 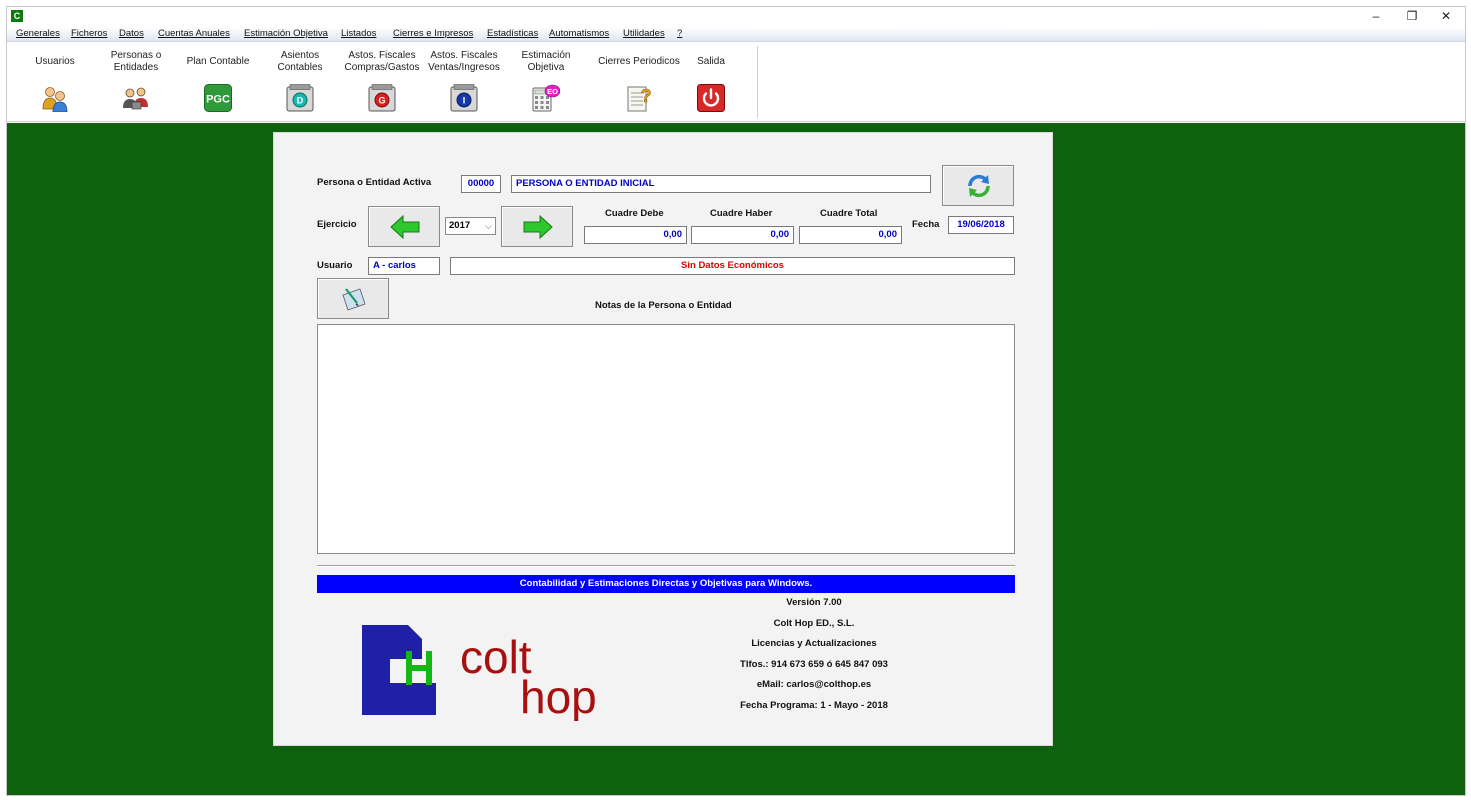 I want to click on notepad-question-icon: ?, so click(x=639, y=99).